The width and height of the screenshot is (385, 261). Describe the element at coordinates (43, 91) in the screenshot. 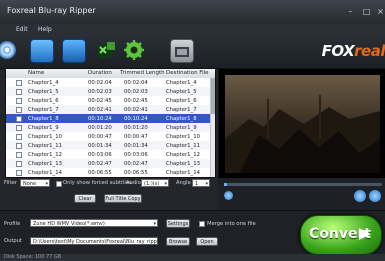

I see `cell-name: Chapter1_5` at that location.